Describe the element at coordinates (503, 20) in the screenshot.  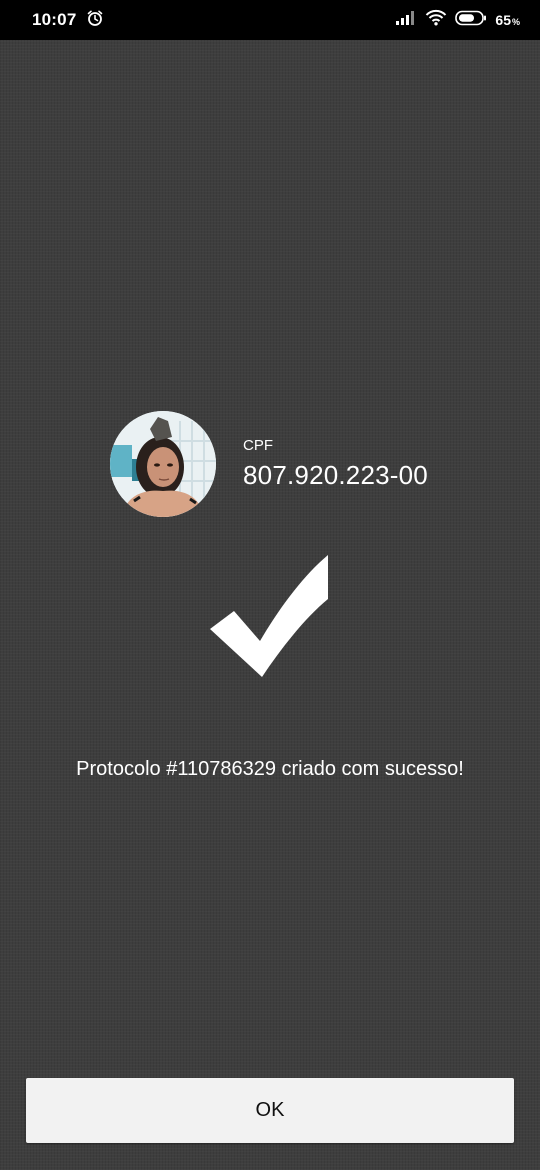
I see `battery-value: 65` at that location.